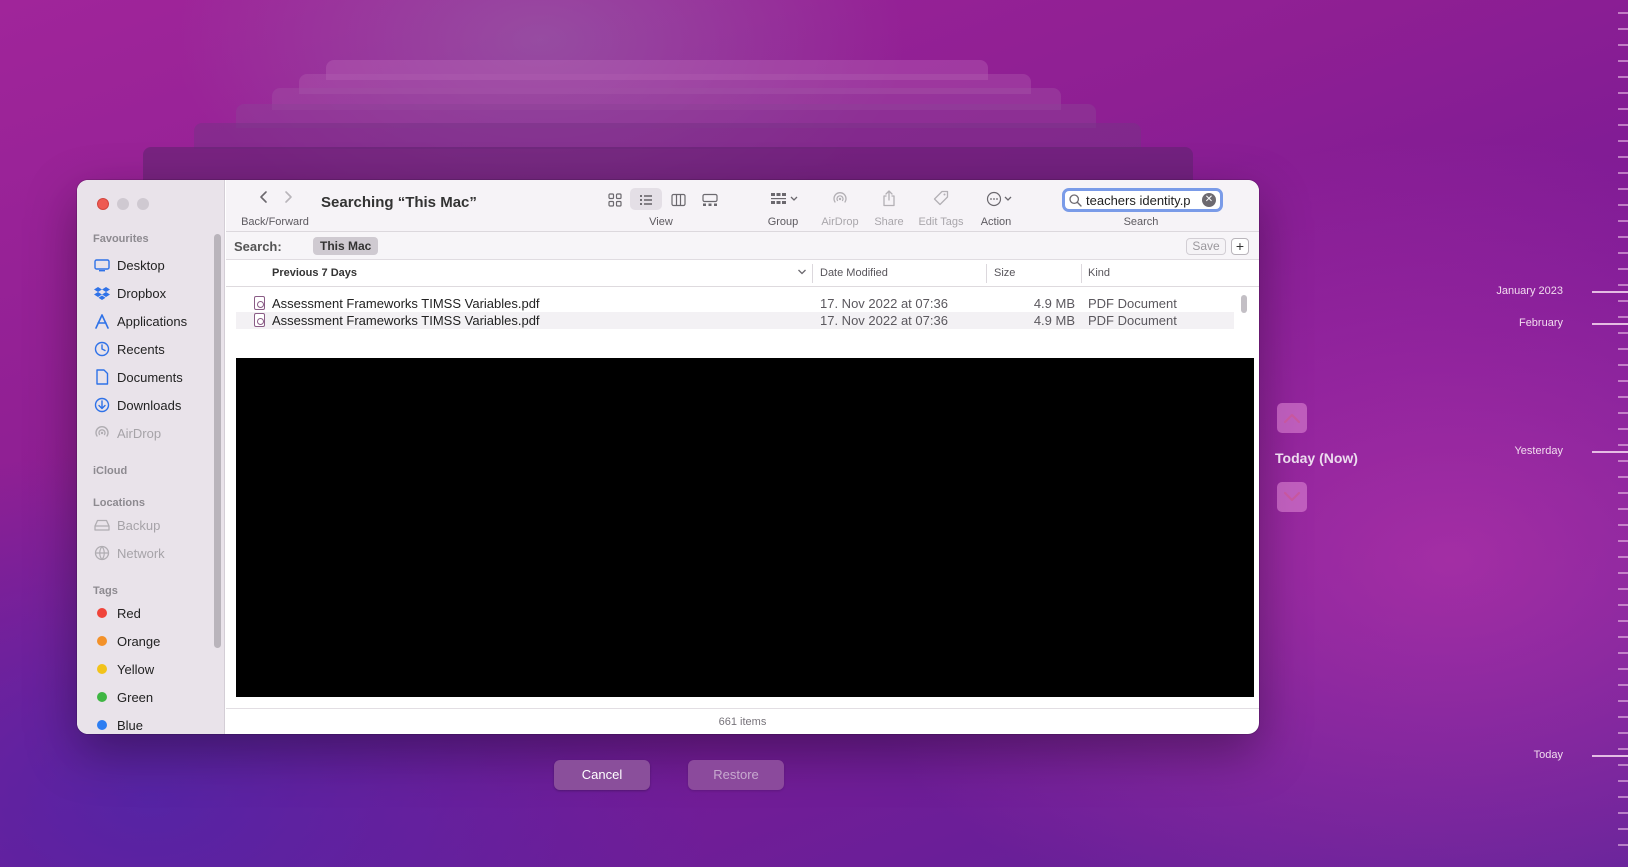 This screenshot has height=867, width=1628. Describe the element at coordinates (941, 199) in the screenshot. I see `tag-icon` at that location.